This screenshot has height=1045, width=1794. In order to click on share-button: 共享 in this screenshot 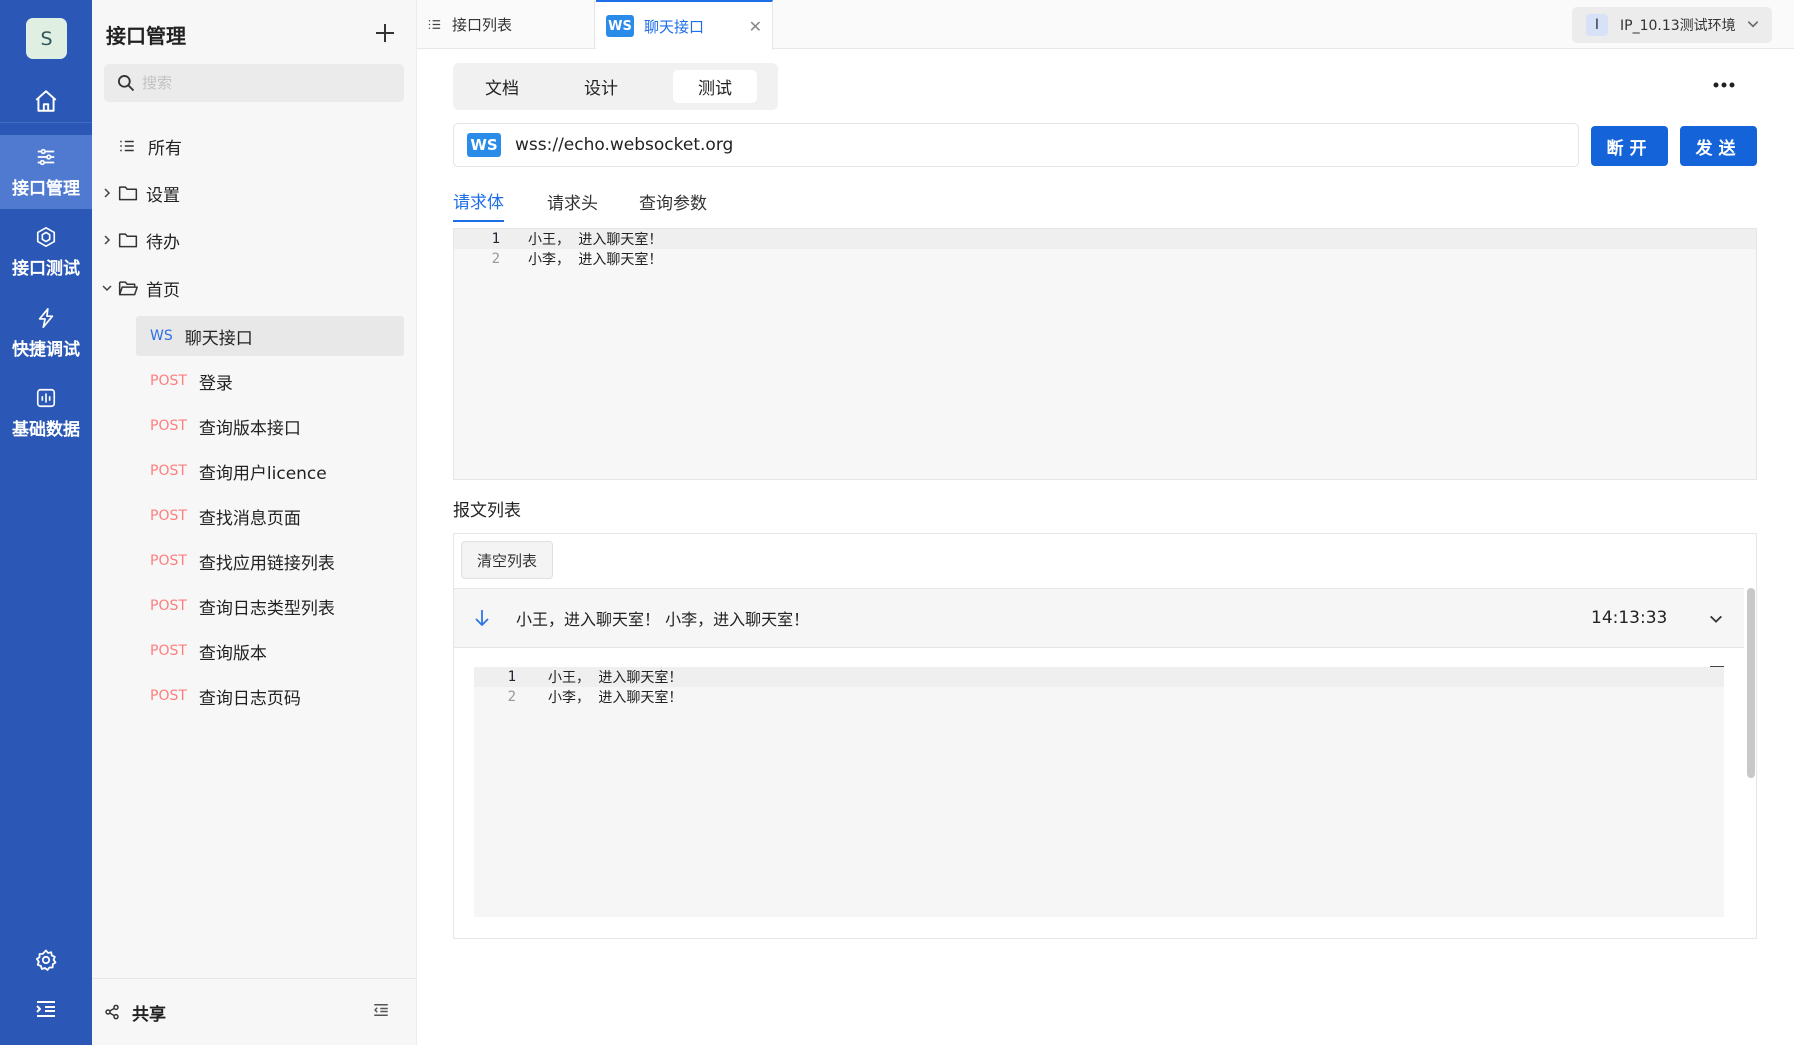, I will do `click(135, 1012)`.